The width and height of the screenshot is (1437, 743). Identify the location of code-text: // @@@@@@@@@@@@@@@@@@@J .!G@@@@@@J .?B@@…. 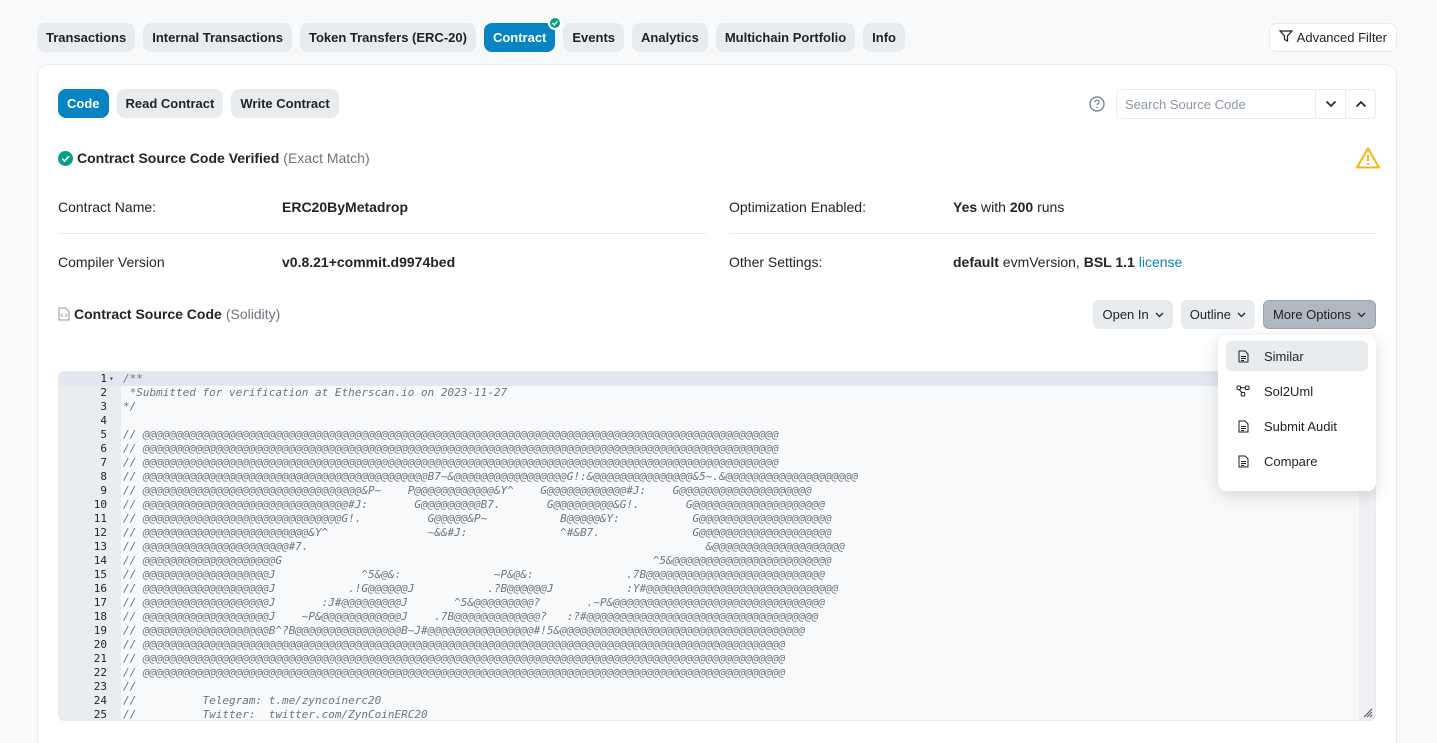
(481, 588).